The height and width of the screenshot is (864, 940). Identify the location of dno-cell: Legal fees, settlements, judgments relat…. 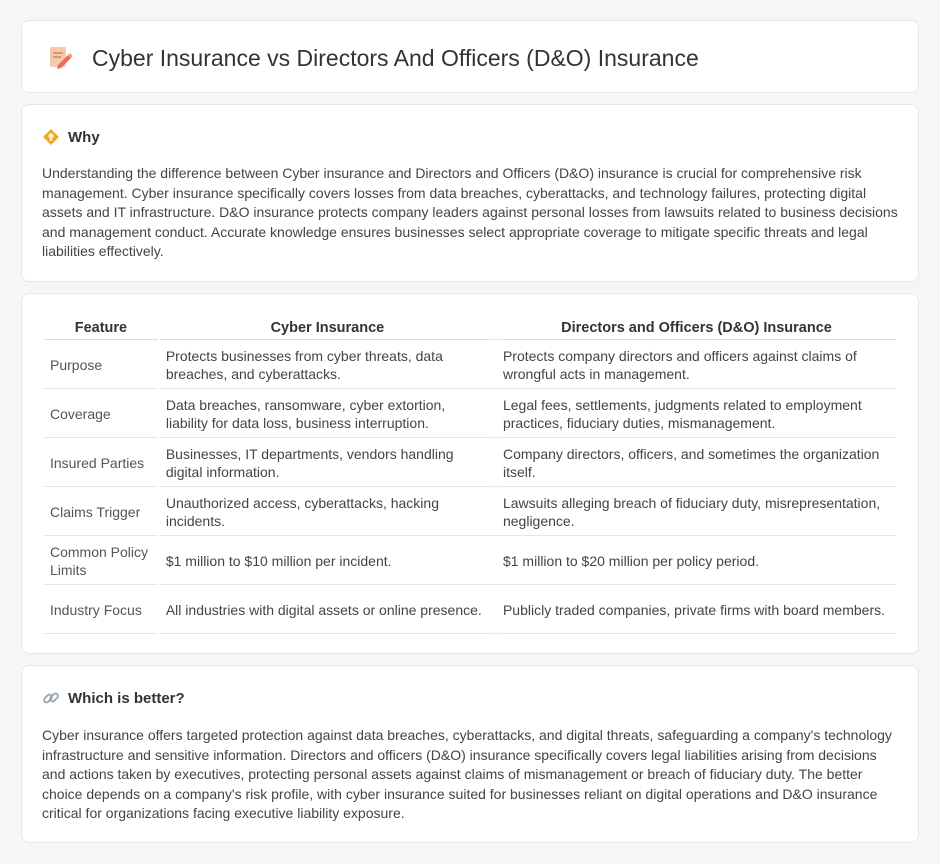
(696, 414).